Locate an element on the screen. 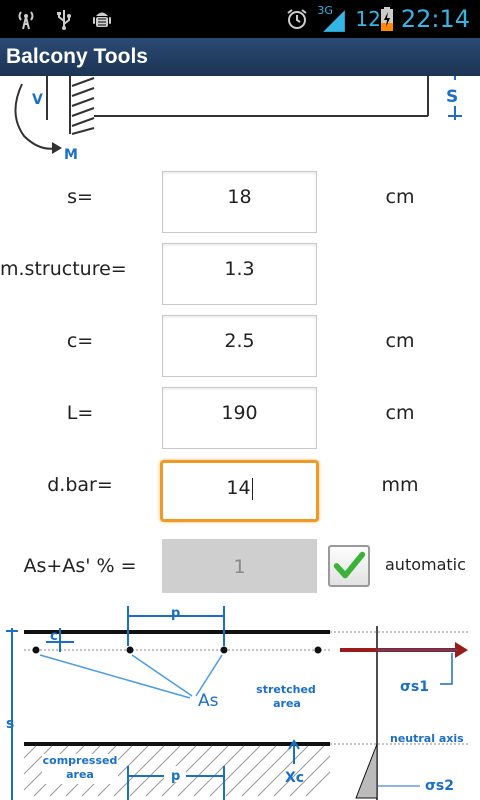  battery-charging-icon is located at coordinates (386, 19).